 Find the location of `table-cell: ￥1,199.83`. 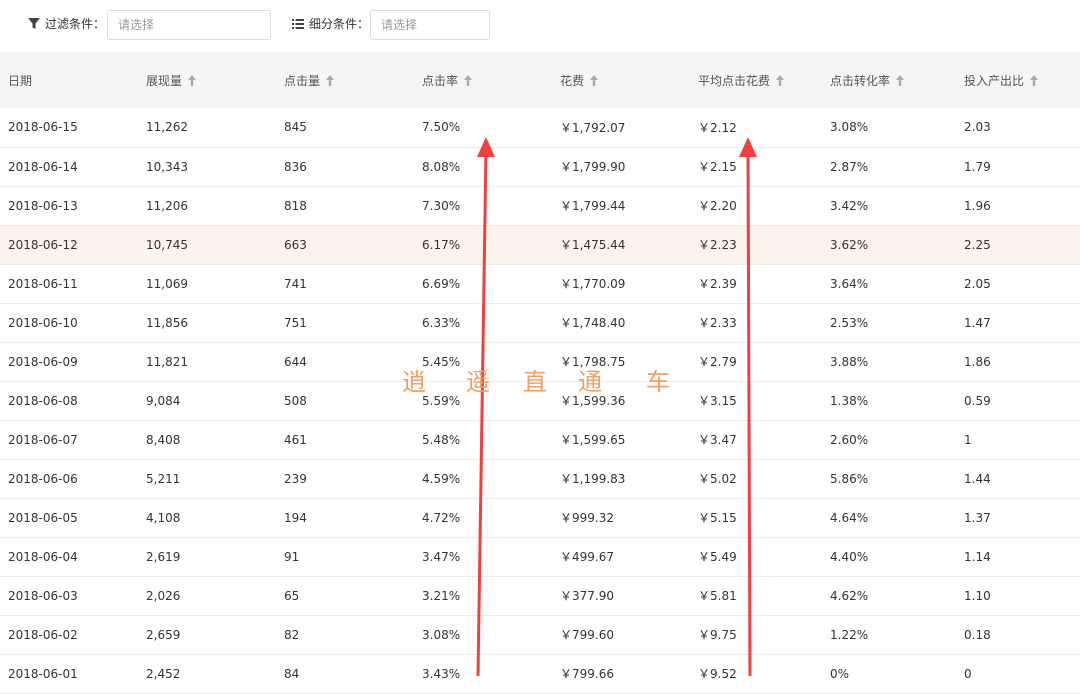

table-cell: ￥1,199.83 is located at coordinates (593, 479).